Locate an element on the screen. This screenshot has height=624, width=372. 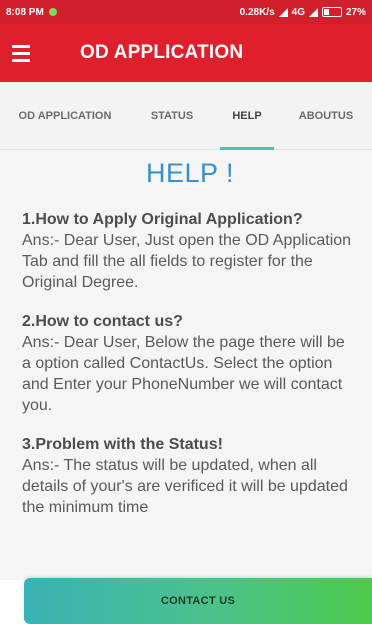
status-indicators: 0.28K/s 4G 27% is located at coordinates (303, 12).